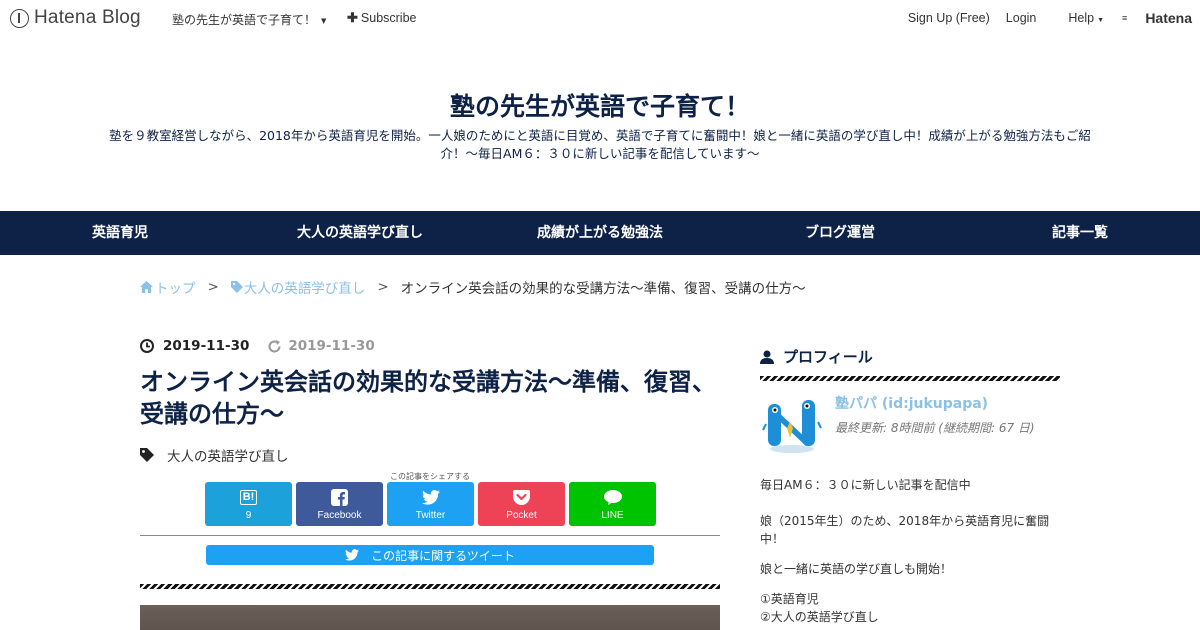  Describe the element at coordinates (949, 18) in the screenshot. I see `signup-link: Sign Up (Free)` at that location.